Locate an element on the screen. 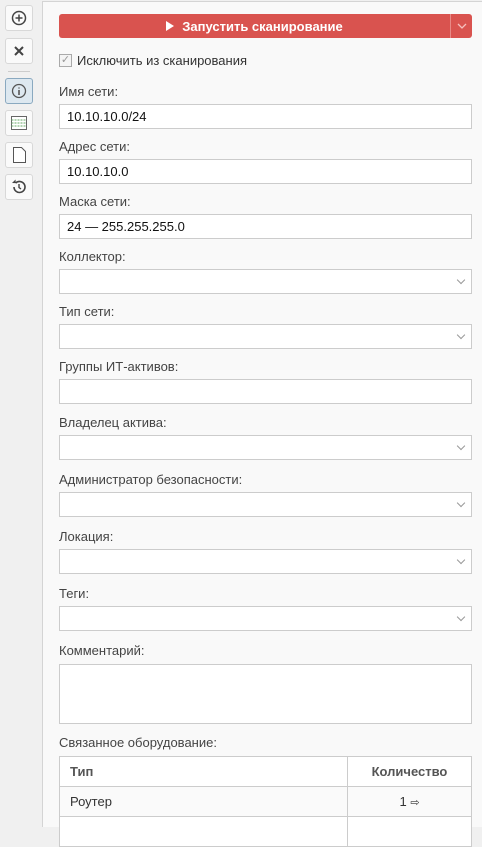 The width and height of the screenshot is (482, 847). document-button is located at coordinates (19, 155).